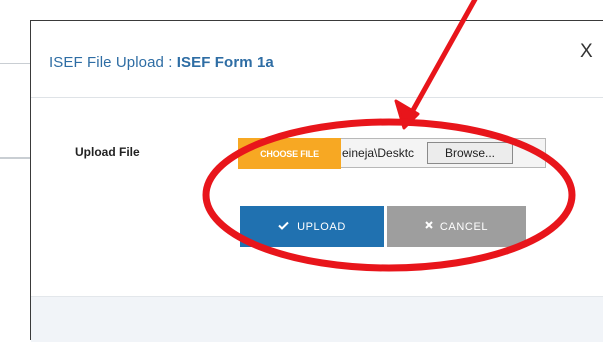 Image resolution: width=603 pixels, height=342 pixels. I want to click on cancel-button: CANCEL, so click(456, 226).